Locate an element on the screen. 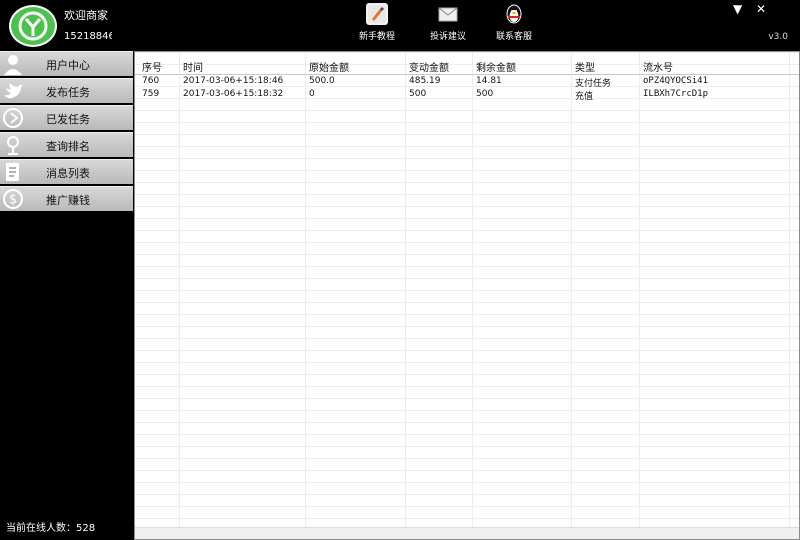 The image size is (800, 540). sidebar-item-label: 推广赚钱 is located at coordinates (68, 200).